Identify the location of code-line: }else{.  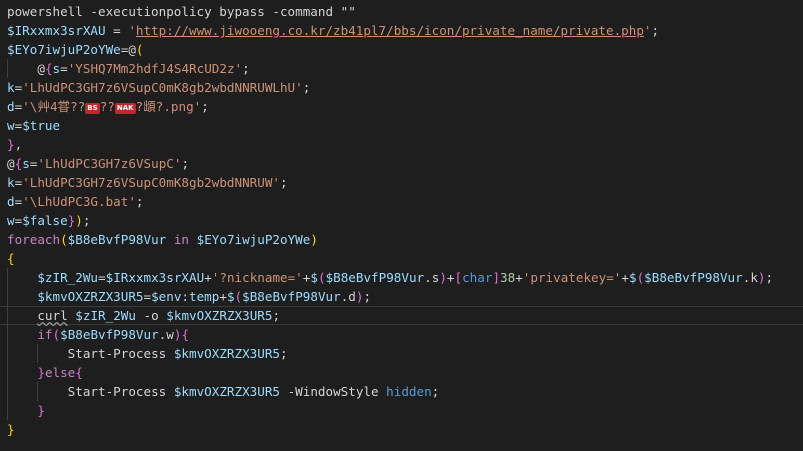
(401, 372).